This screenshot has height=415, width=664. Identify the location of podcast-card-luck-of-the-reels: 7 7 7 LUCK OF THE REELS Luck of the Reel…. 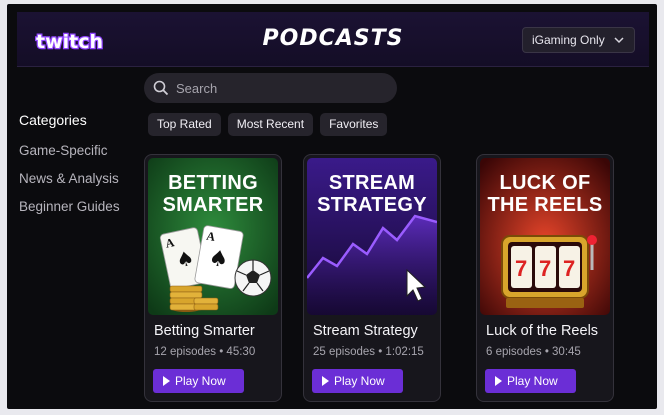
(545, 278).